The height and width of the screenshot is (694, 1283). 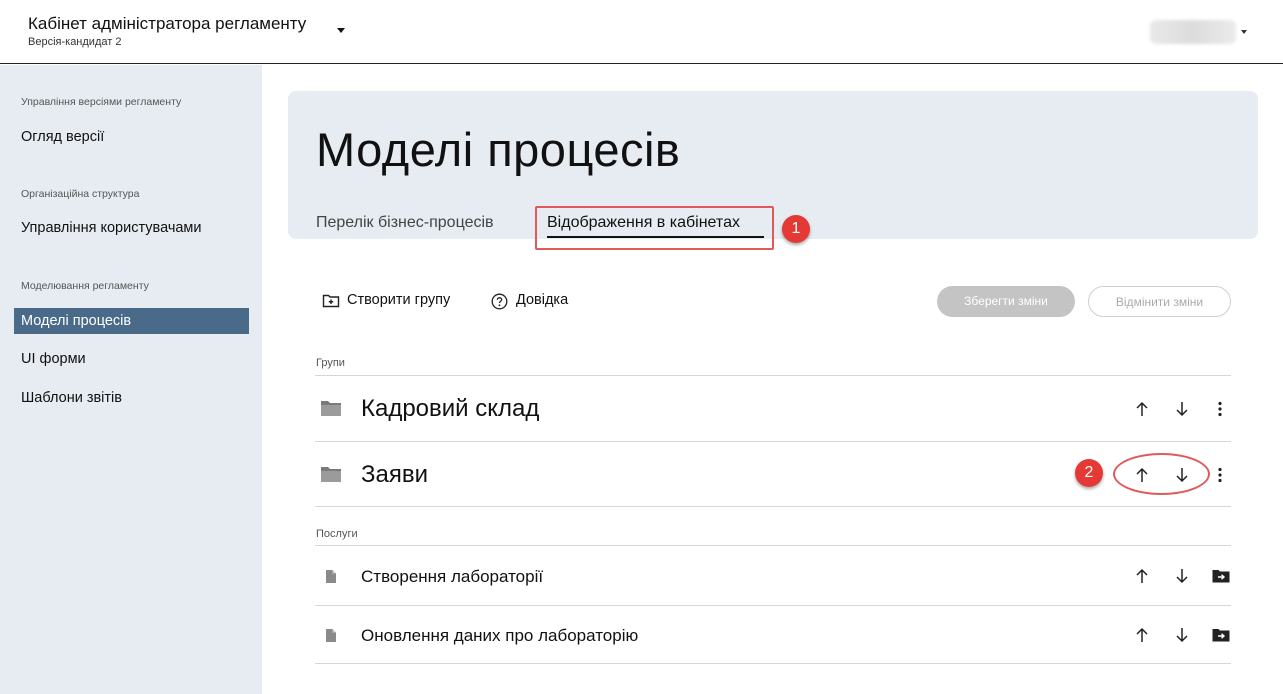 What do you see at coordinates (167, 24) in the screenshot?
I see `app-title: Кабінет адміністратора регламенту` at bounding box center [167, 24].